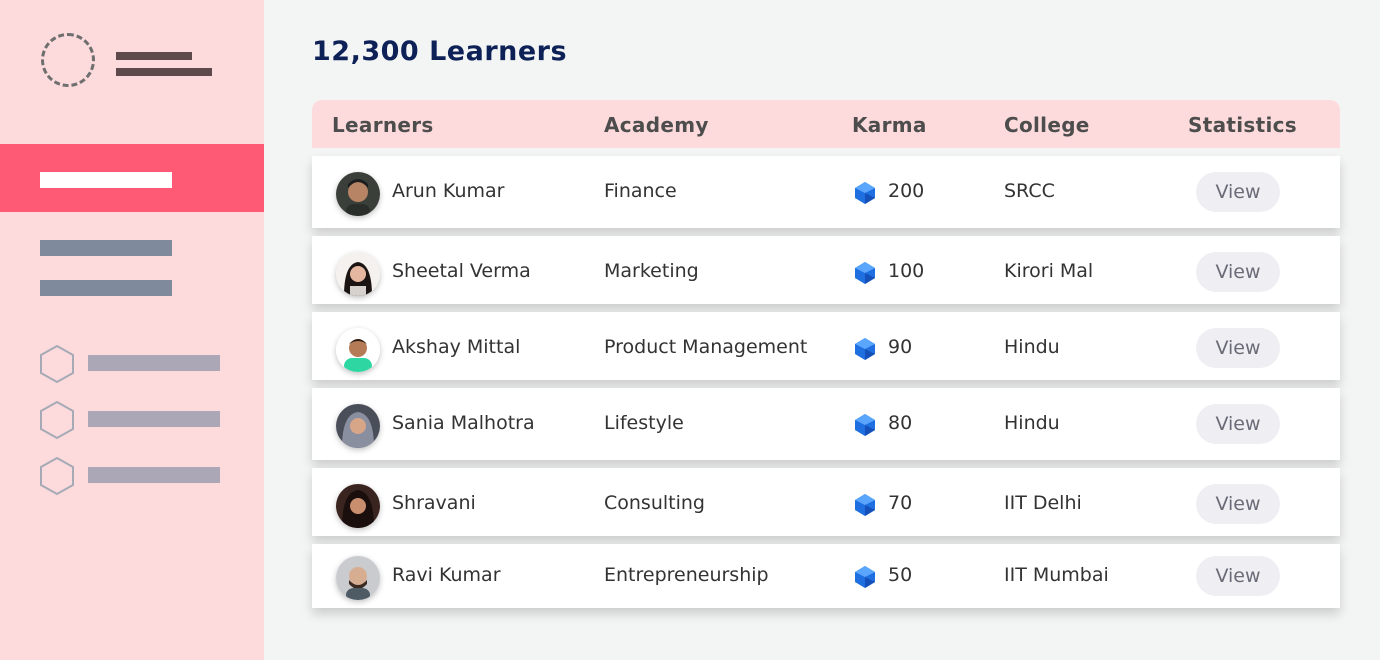  What do you see at coordinates (906, 271) in the screenshot?
I see `learner-karma: 100` at bounding box center [906, 271].